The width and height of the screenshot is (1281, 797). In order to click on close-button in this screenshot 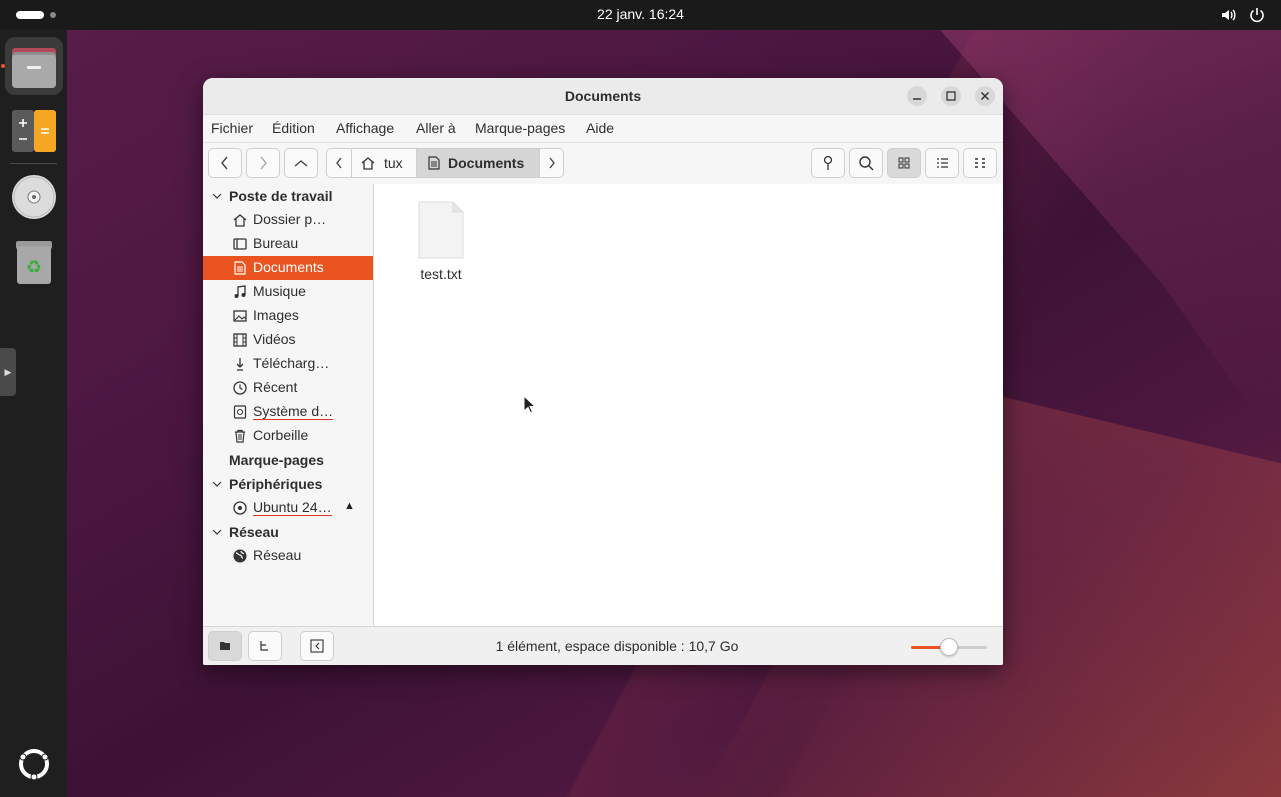, I will do `click(985, 96)`.